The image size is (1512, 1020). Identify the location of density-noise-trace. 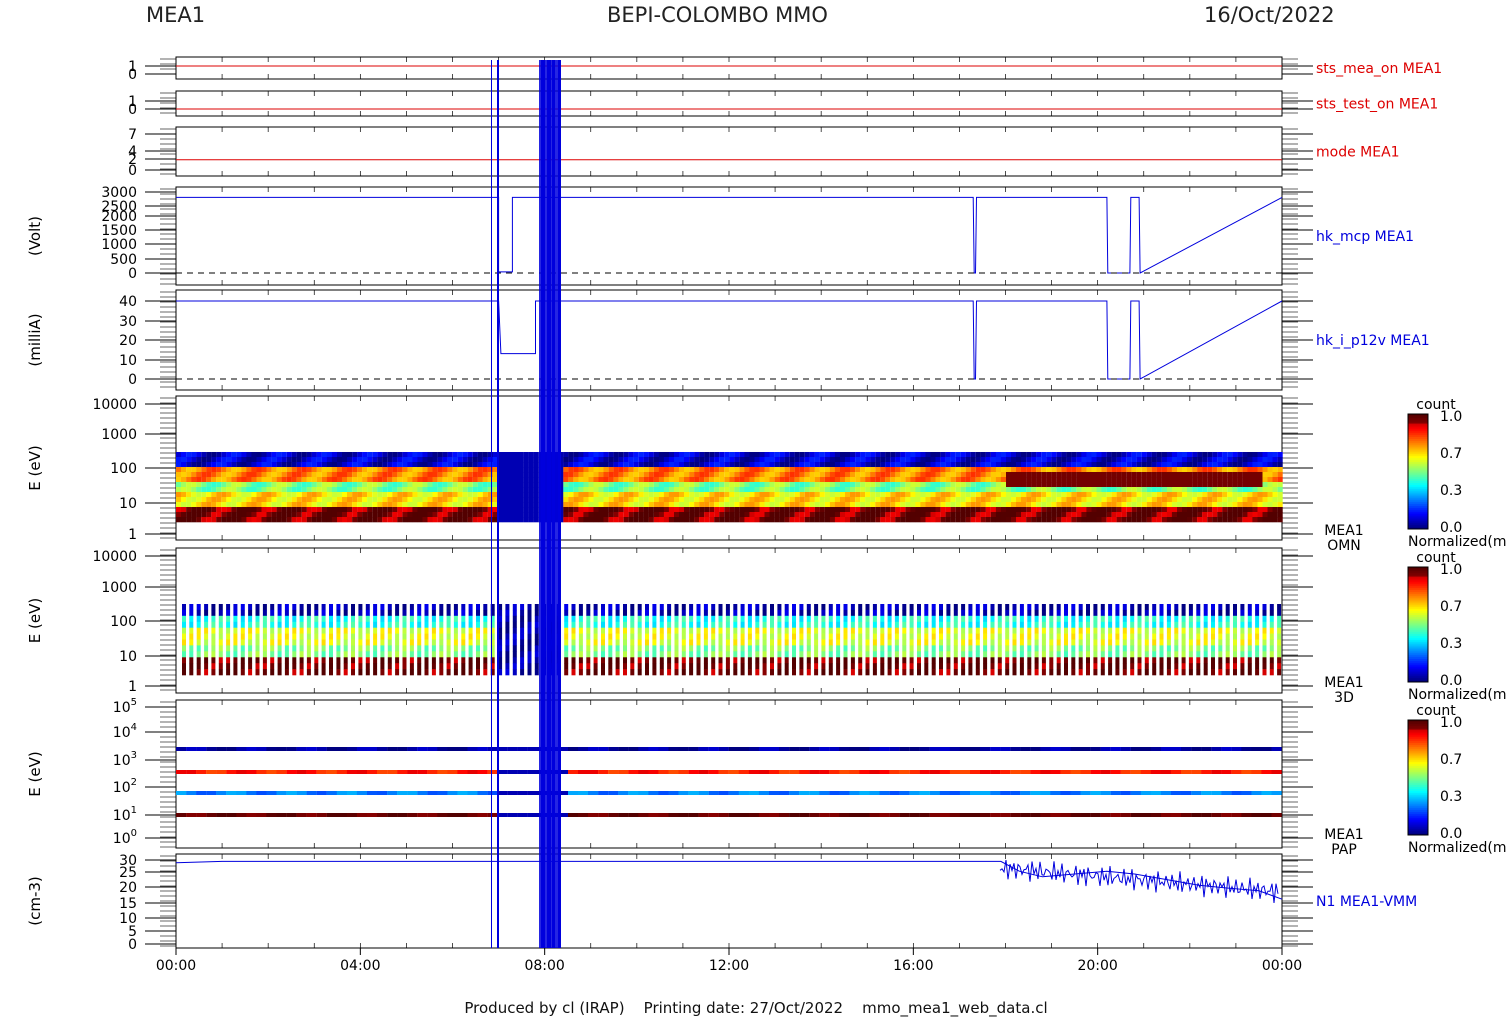
(1139, 881).